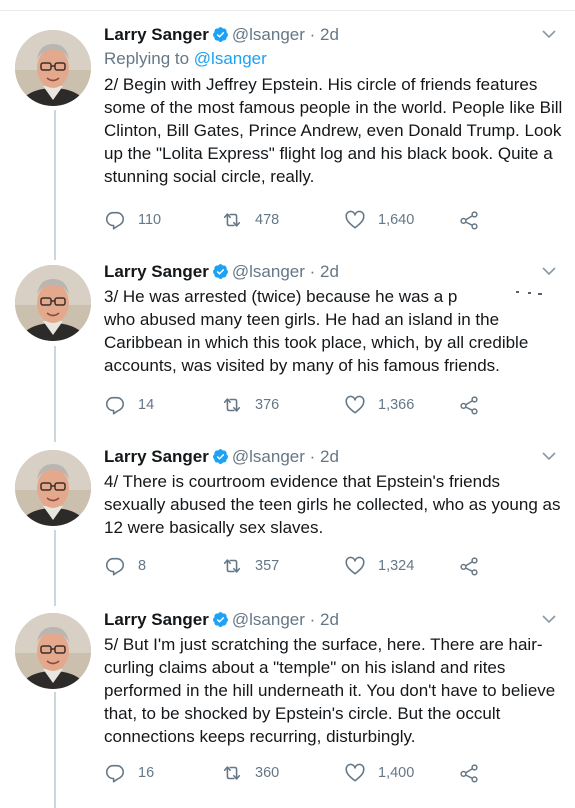 This screenshot has height=808, width=575. I want to click on like-count: 1,400, so click(396, 773).